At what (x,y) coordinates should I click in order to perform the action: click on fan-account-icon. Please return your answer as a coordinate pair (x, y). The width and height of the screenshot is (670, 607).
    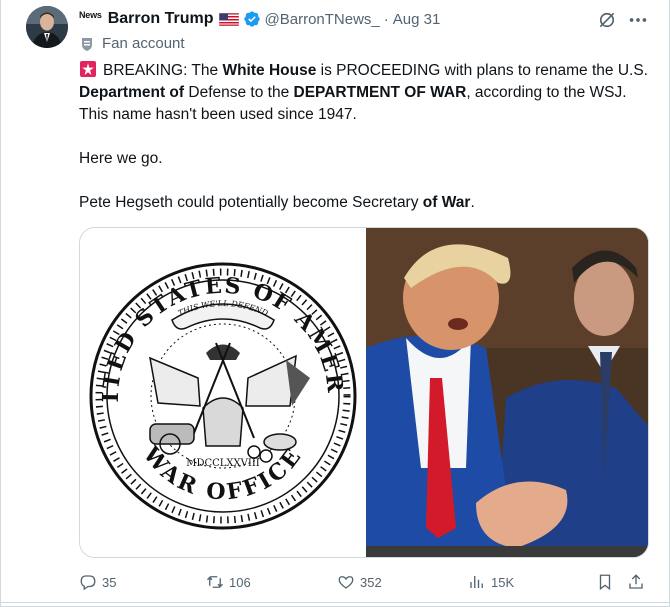
    Looking at the image, I should click on (87, 44).